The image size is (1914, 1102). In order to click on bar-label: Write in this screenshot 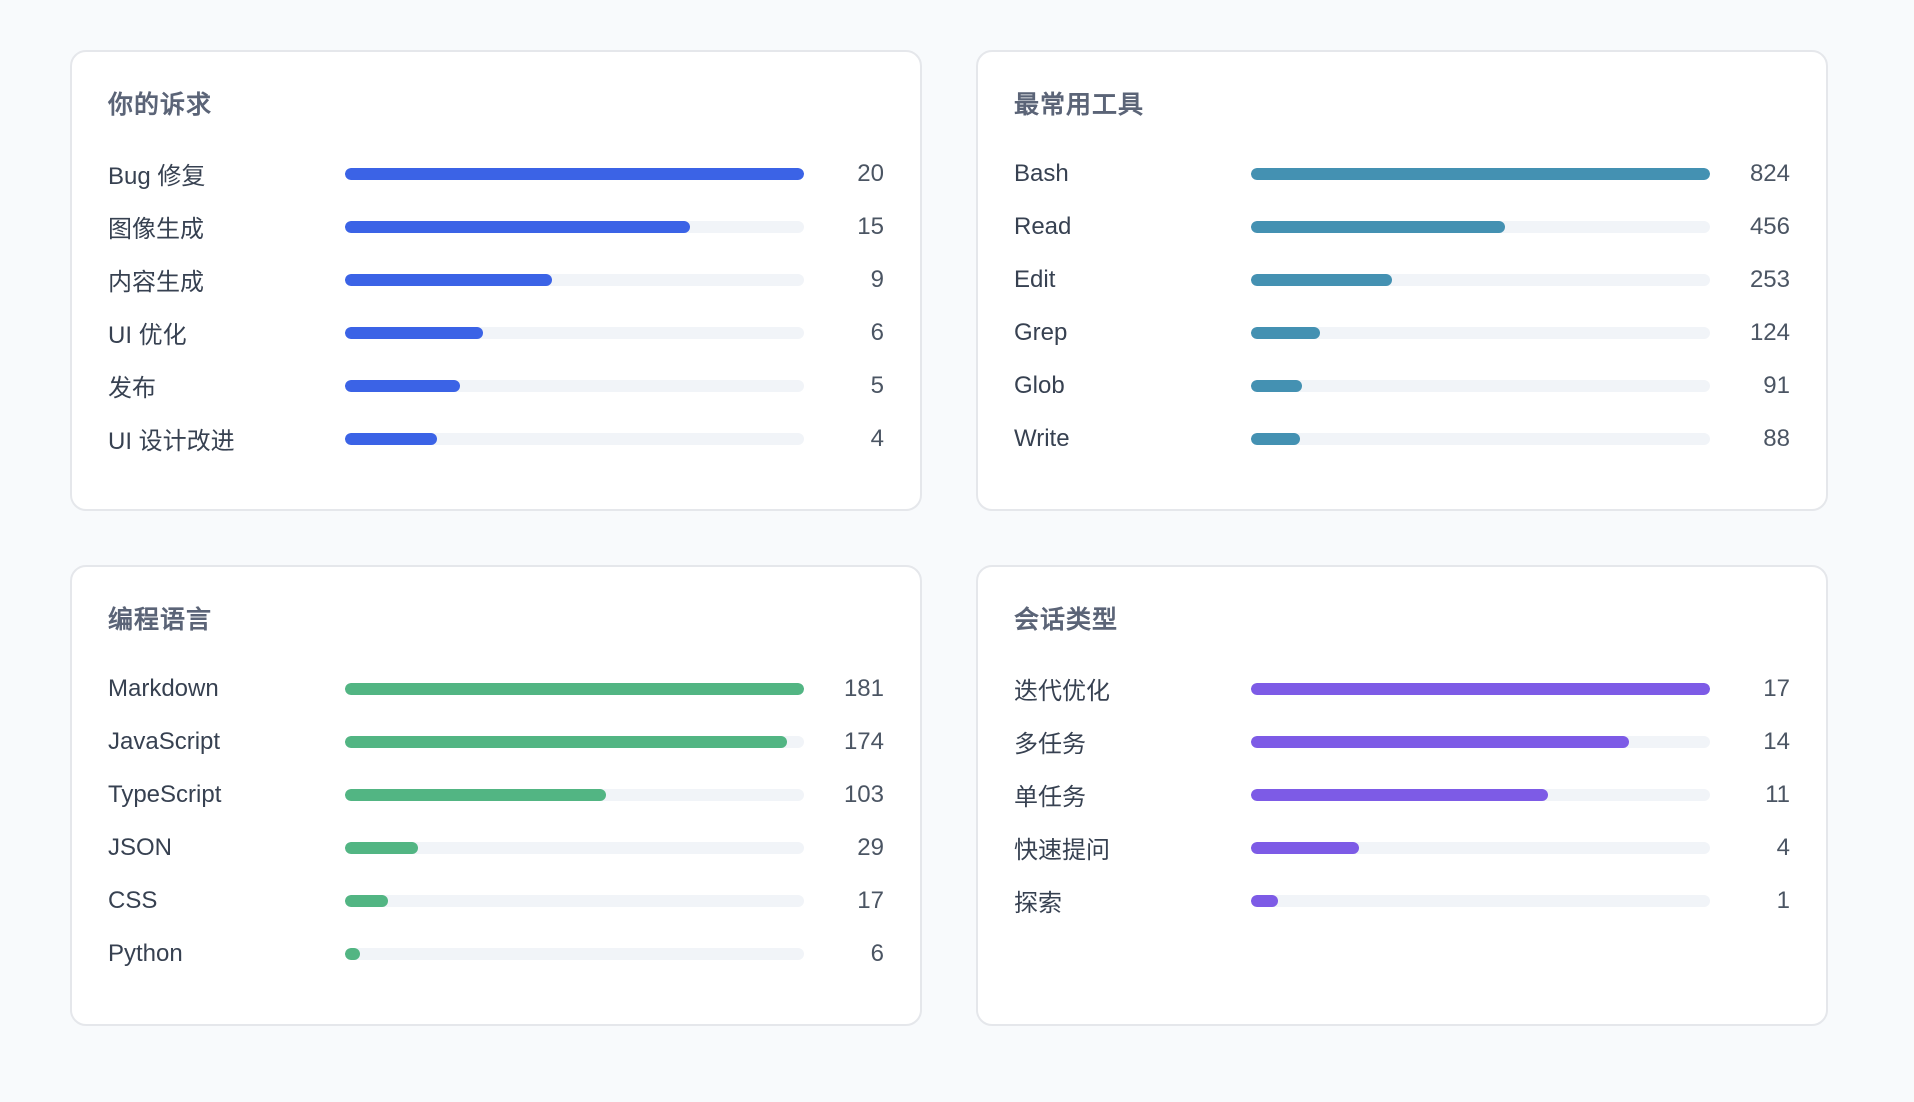, I will do `click(1042, 438)`.